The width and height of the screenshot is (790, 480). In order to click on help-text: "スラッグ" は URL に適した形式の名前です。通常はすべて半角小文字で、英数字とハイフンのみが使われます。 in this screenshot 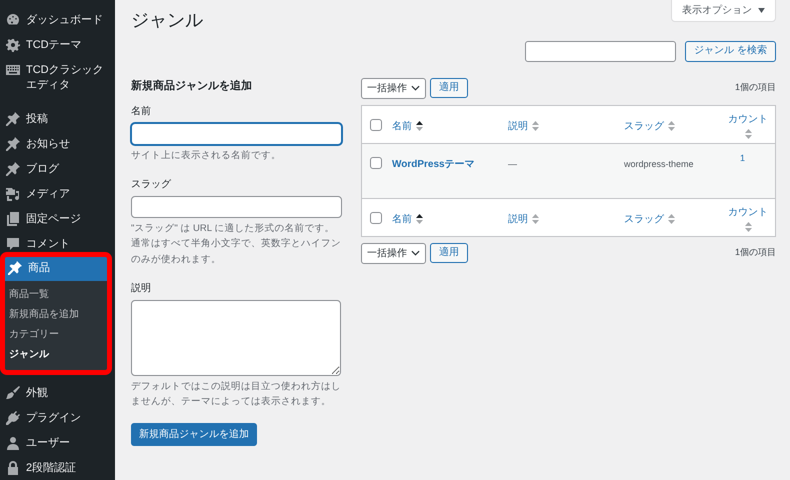, I will do `click(236, 244)`.